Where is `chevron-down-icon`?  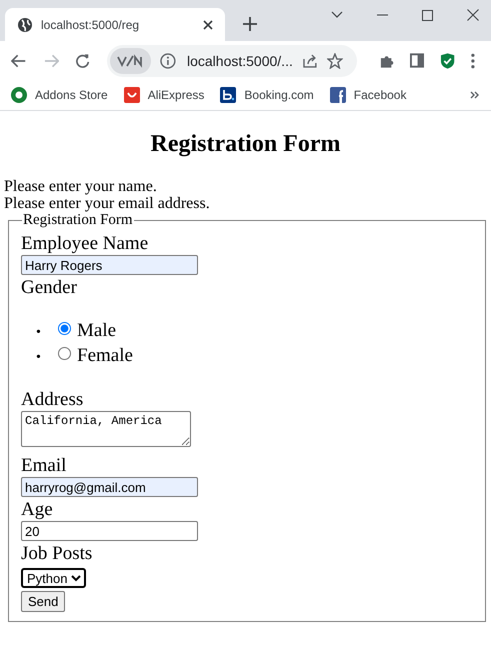 chevron-down-icon is located at coordinates (337, 15).